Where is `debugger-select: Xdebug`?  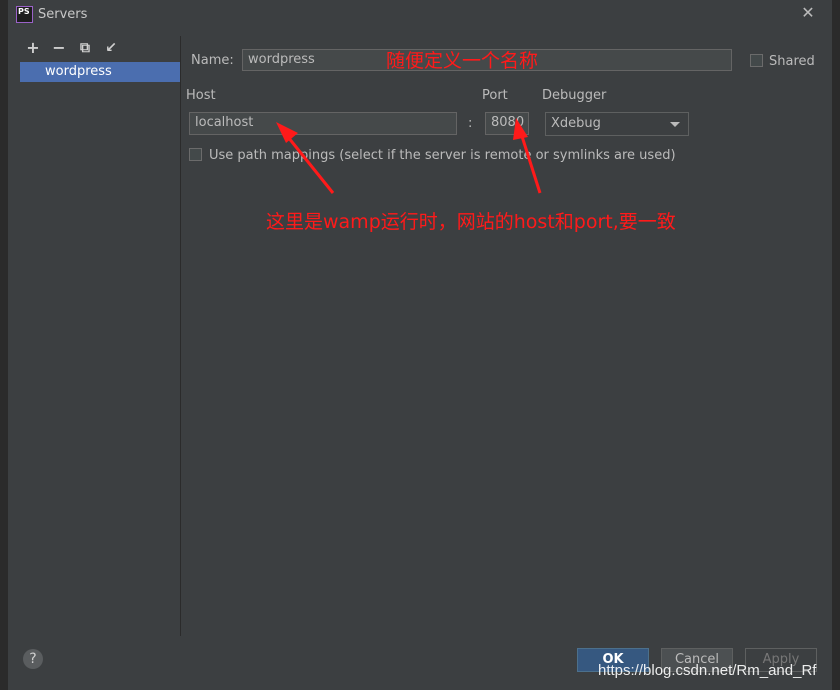
debugger-select: Xdebug is located at coordinates (617, 124).